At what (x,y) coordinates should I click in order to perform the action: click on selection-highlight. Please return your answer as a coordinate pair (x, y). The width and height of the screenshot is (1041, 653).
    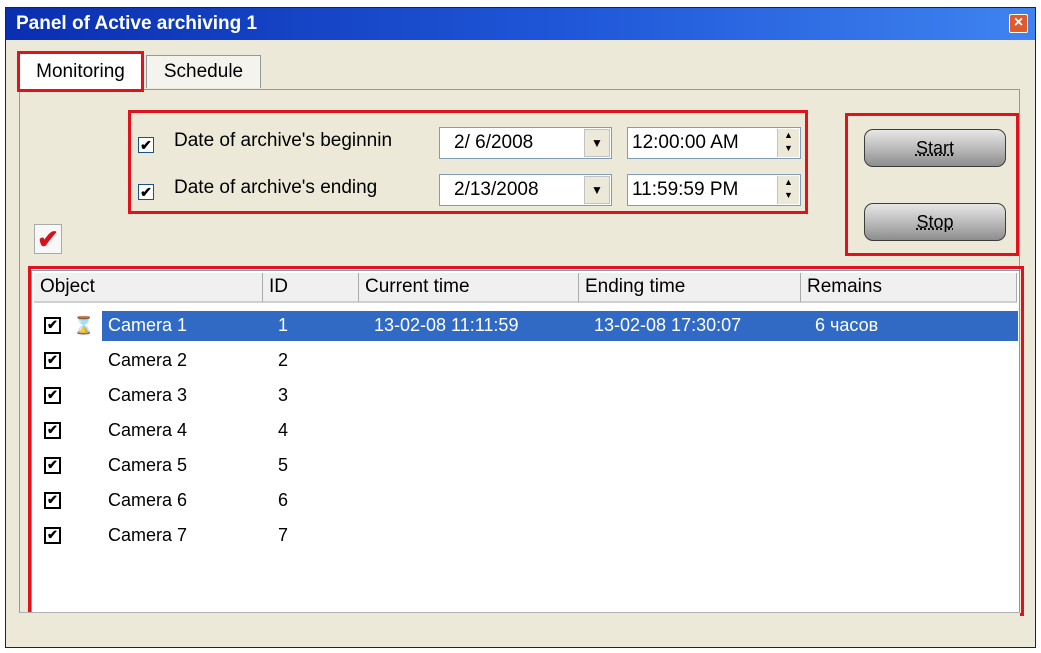
    Looking at the image, I should click on (560, 326).